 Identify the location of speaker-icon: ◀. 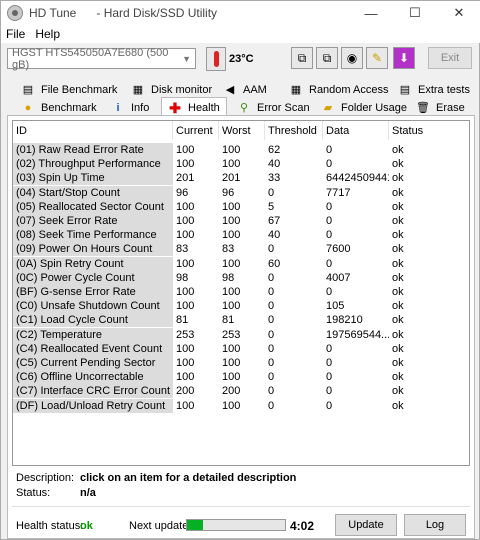
(230, 90).